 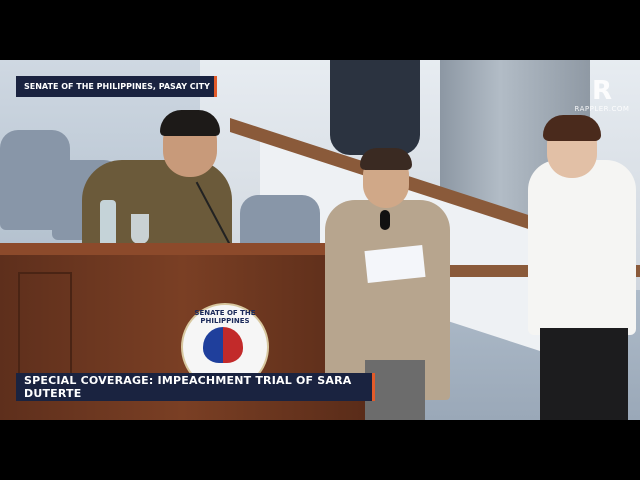 What do you see at coordinates (395, 264) in the screenshot?
I see `held-paper` at bounding box center [395, 264].